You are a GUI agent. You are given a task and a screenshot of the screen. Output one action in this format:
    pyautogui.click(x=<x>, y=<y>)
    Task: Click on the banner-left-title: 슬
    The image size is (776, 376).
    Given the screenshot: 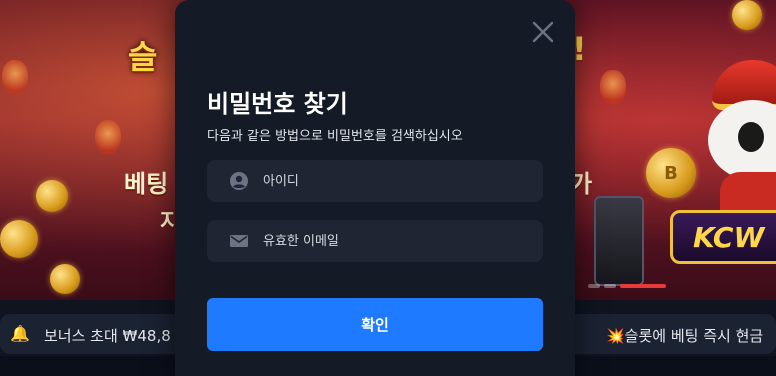 What is the action you would take?
    pyautogui.click(x=143, y=57)
    